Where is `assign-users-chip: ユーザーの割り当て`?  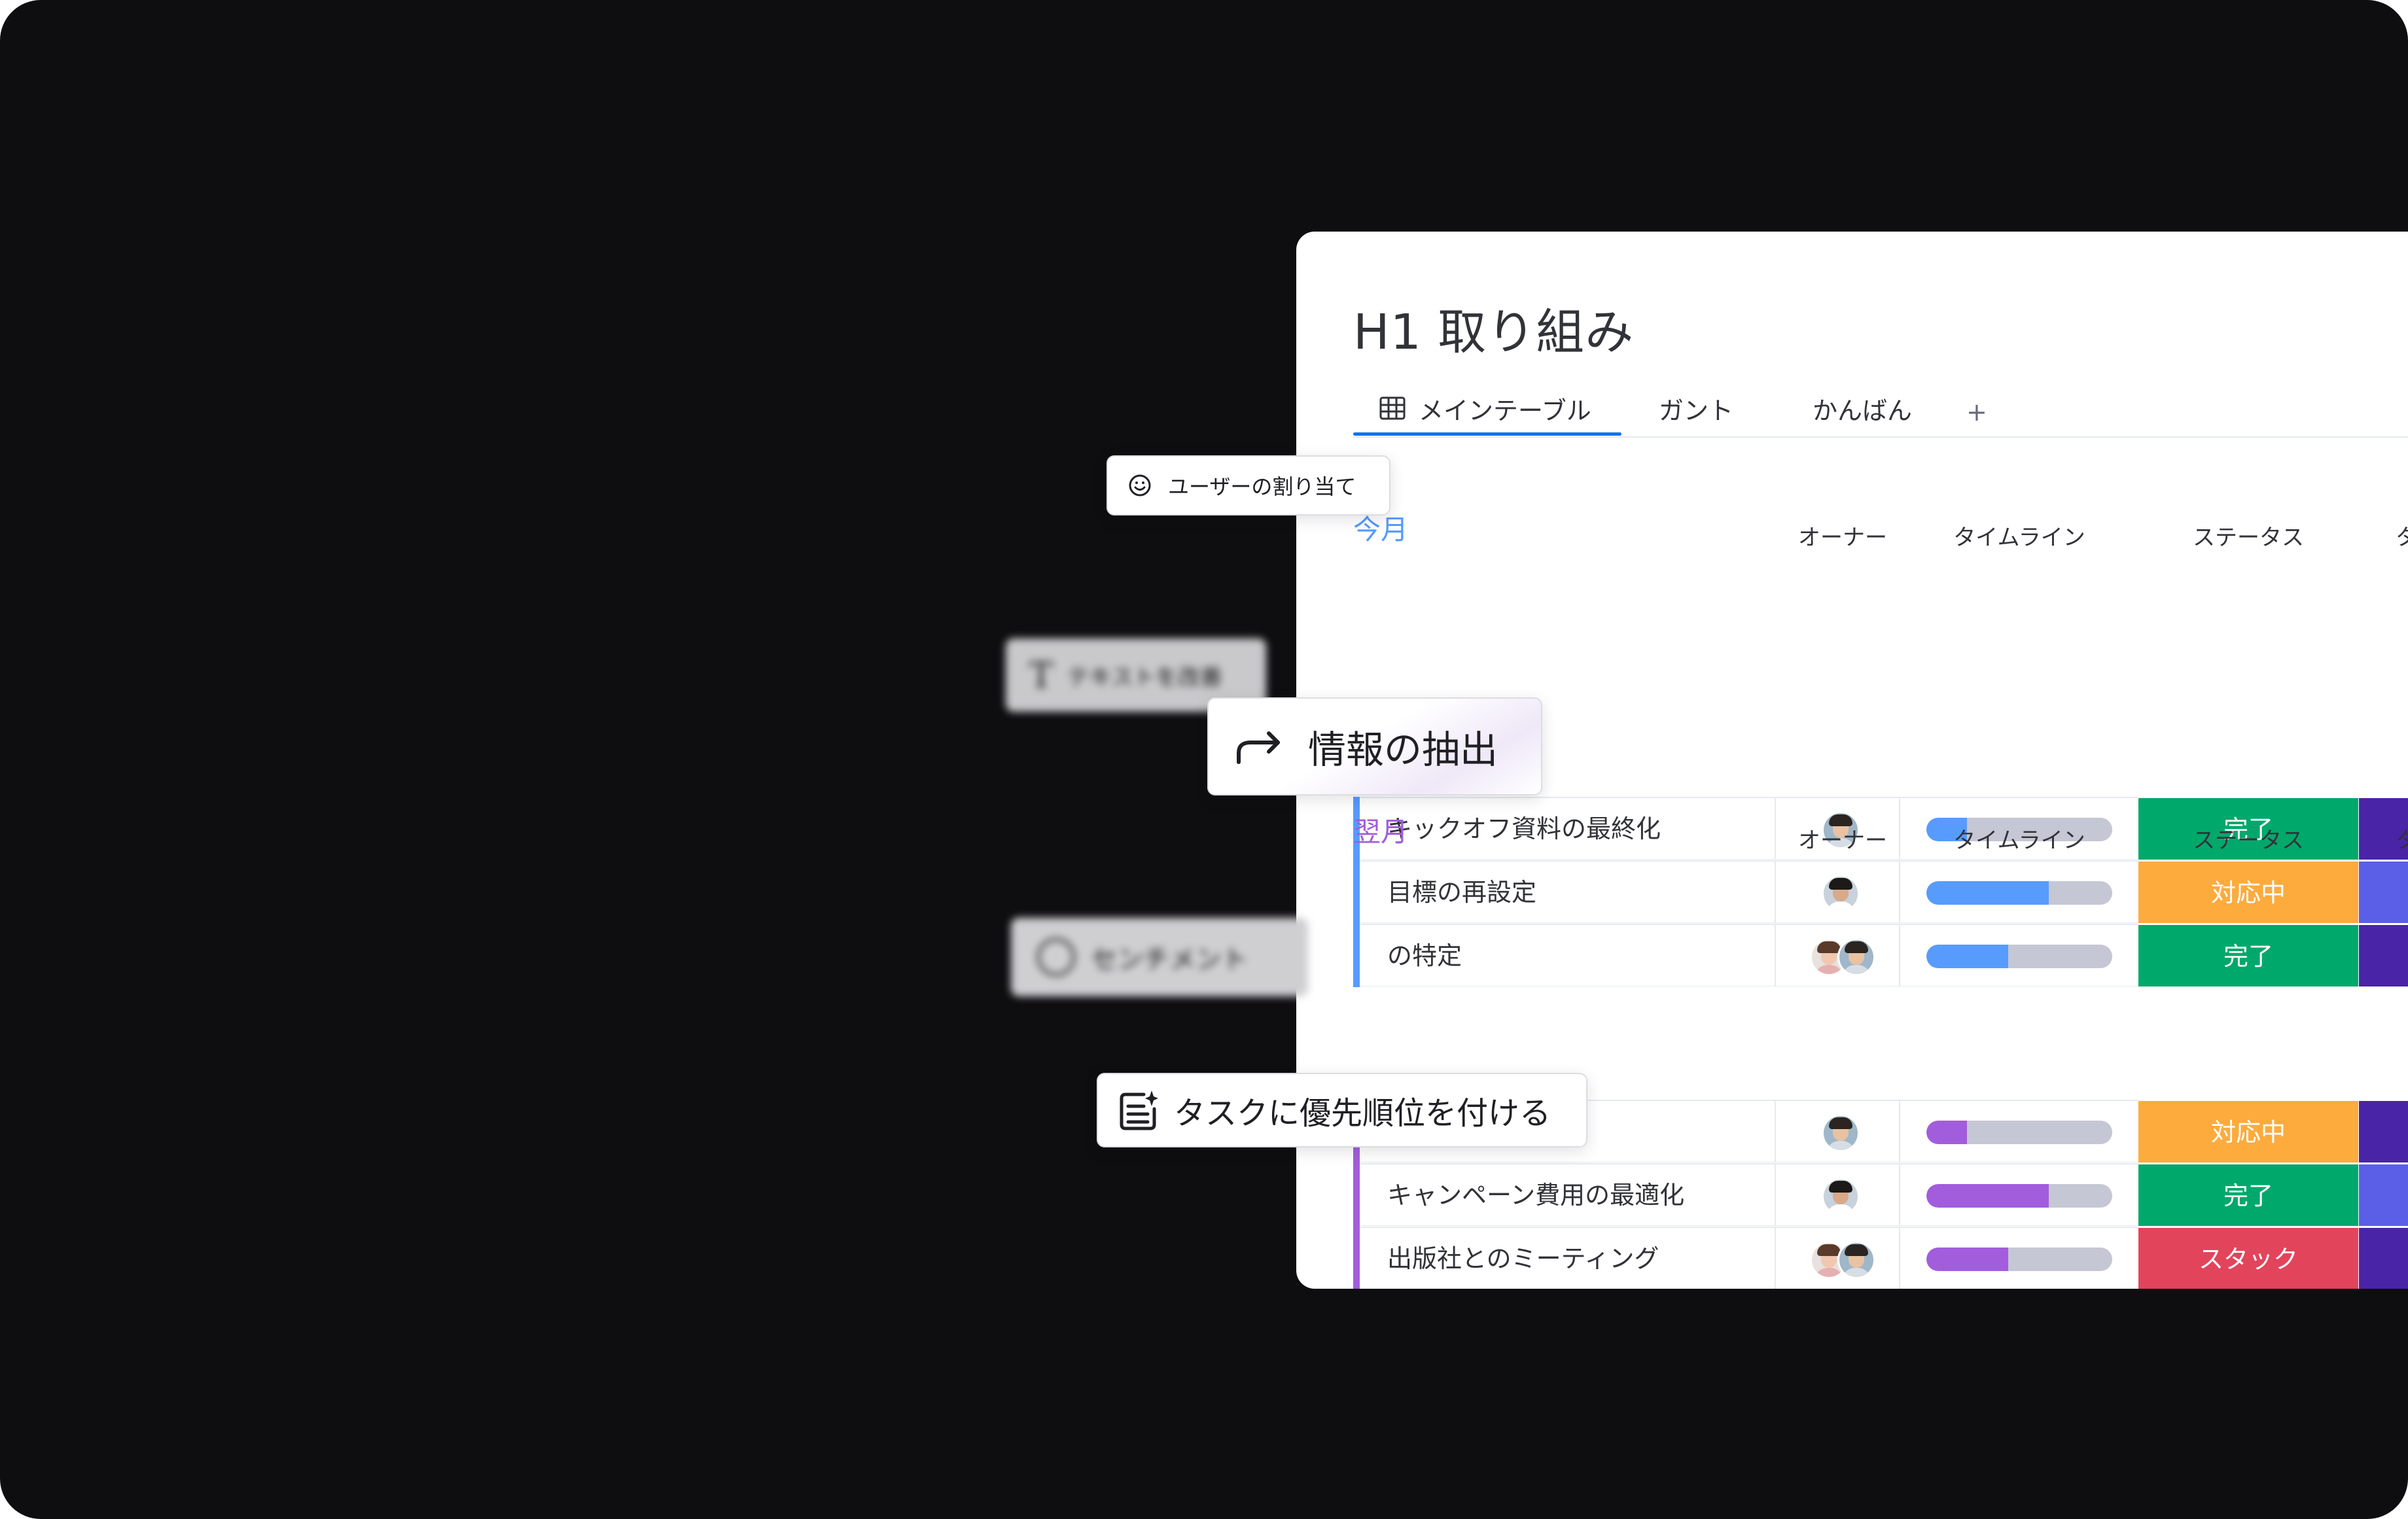
assign-users-chip: ユーザーの割り当て is located at coordinates (1248, 485).